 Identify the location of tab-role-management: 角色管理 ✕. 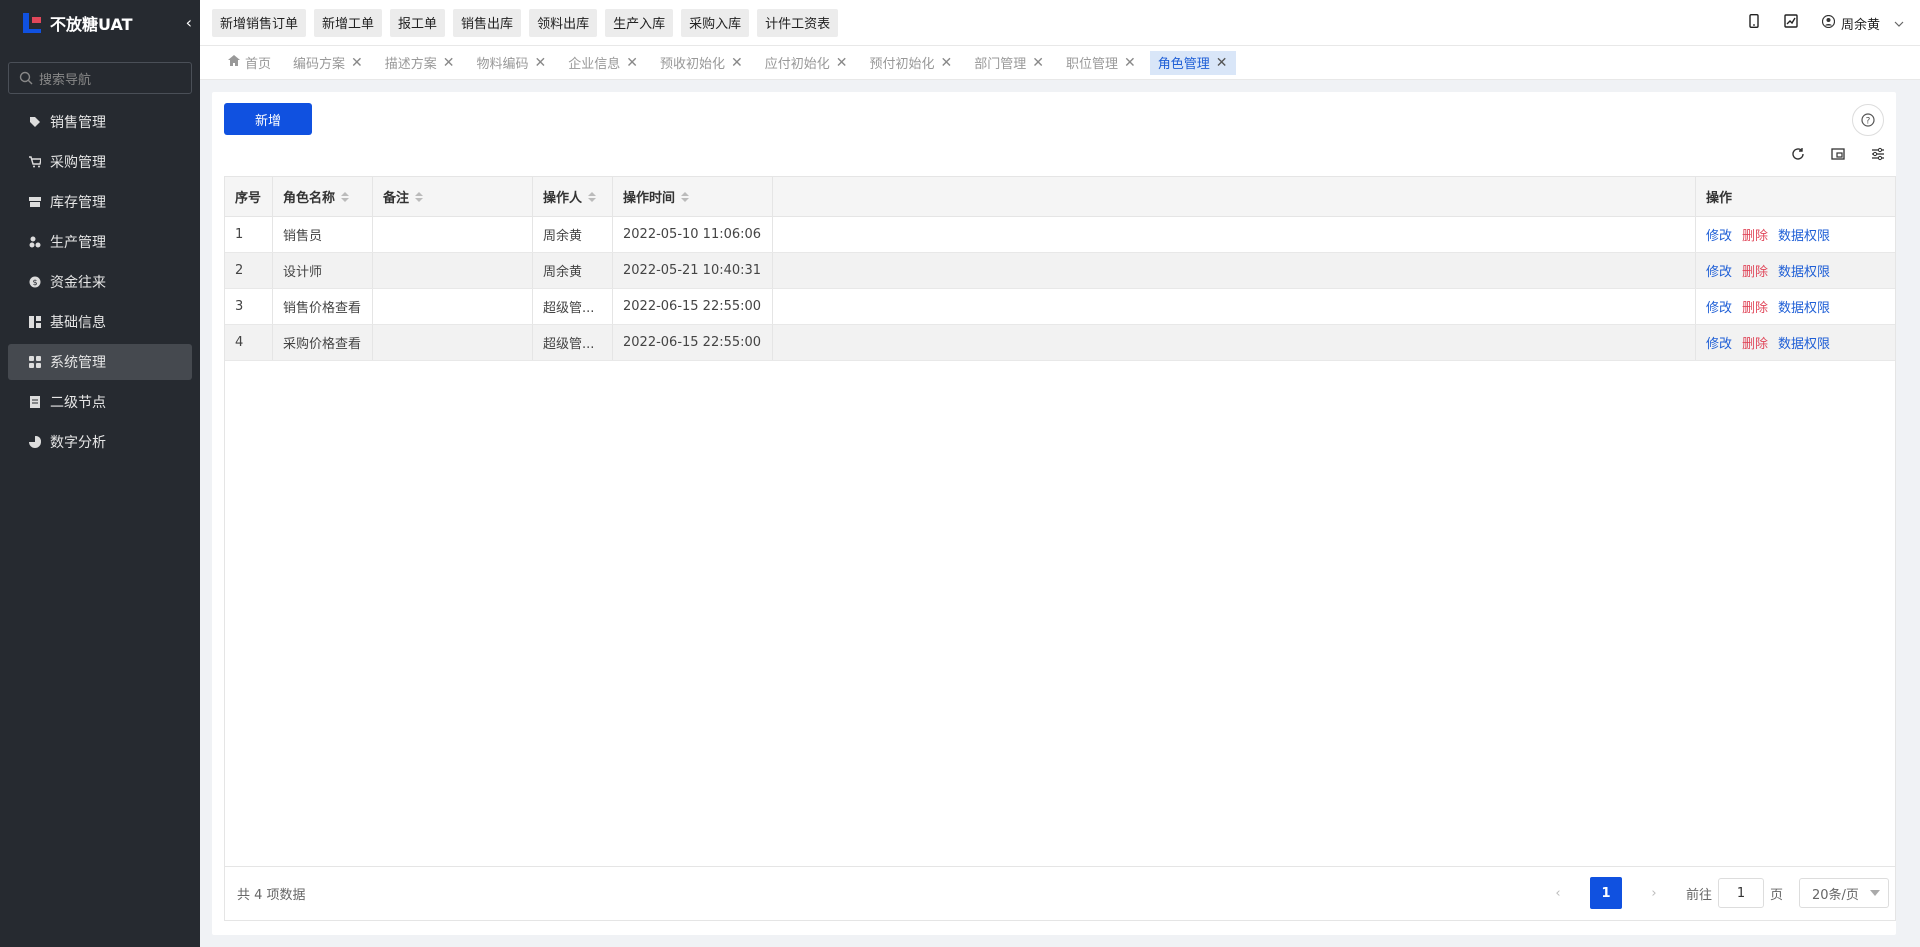
(1192, 62).